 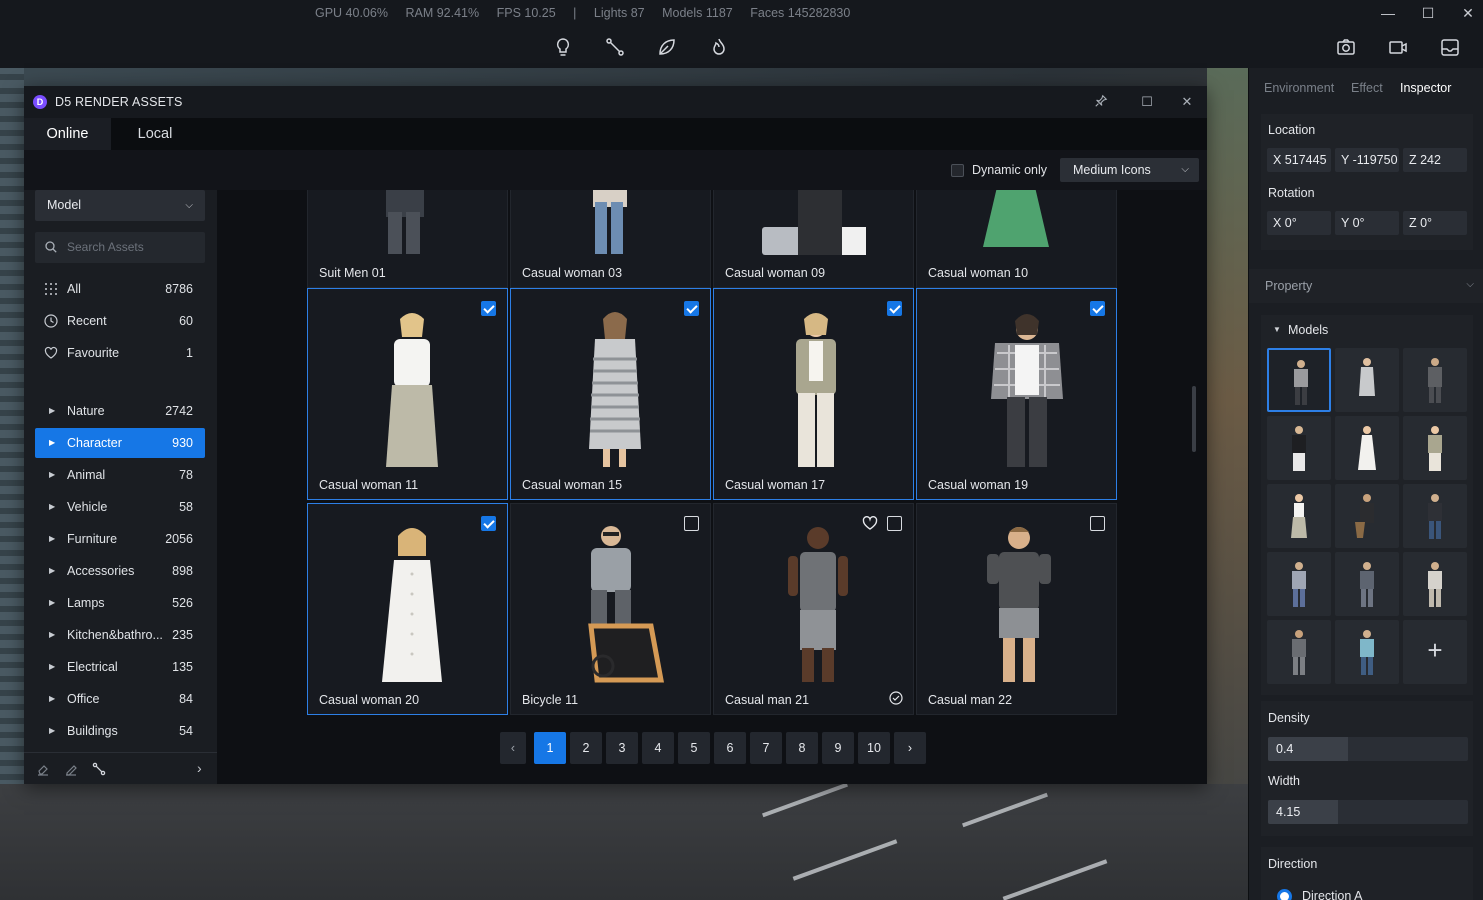 What do you see at coordinates (658, 748) in the screenshot?
I see `page-button-4: 4` at bounding box center [658, 748].